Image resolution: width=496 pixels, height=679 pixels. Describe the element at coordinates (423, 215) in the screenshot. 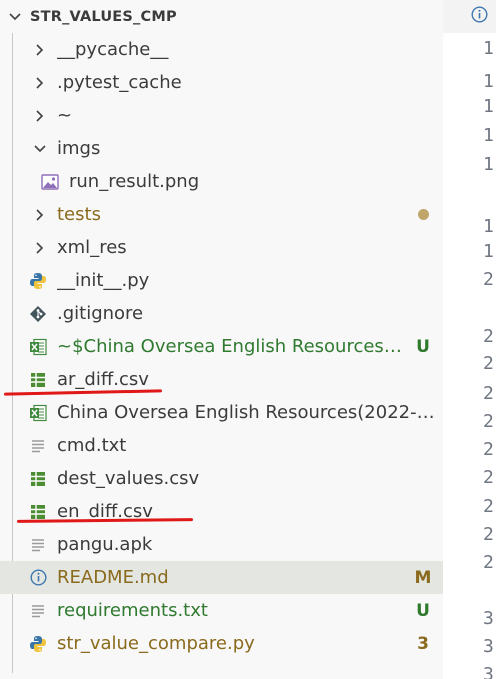

I see `modified-dot-icon` at that location.